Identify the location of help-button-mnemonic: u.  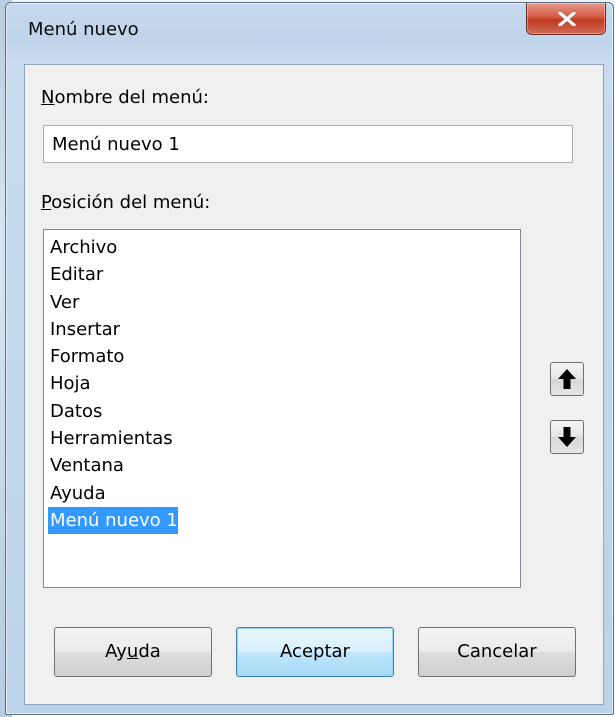
(132, 651).